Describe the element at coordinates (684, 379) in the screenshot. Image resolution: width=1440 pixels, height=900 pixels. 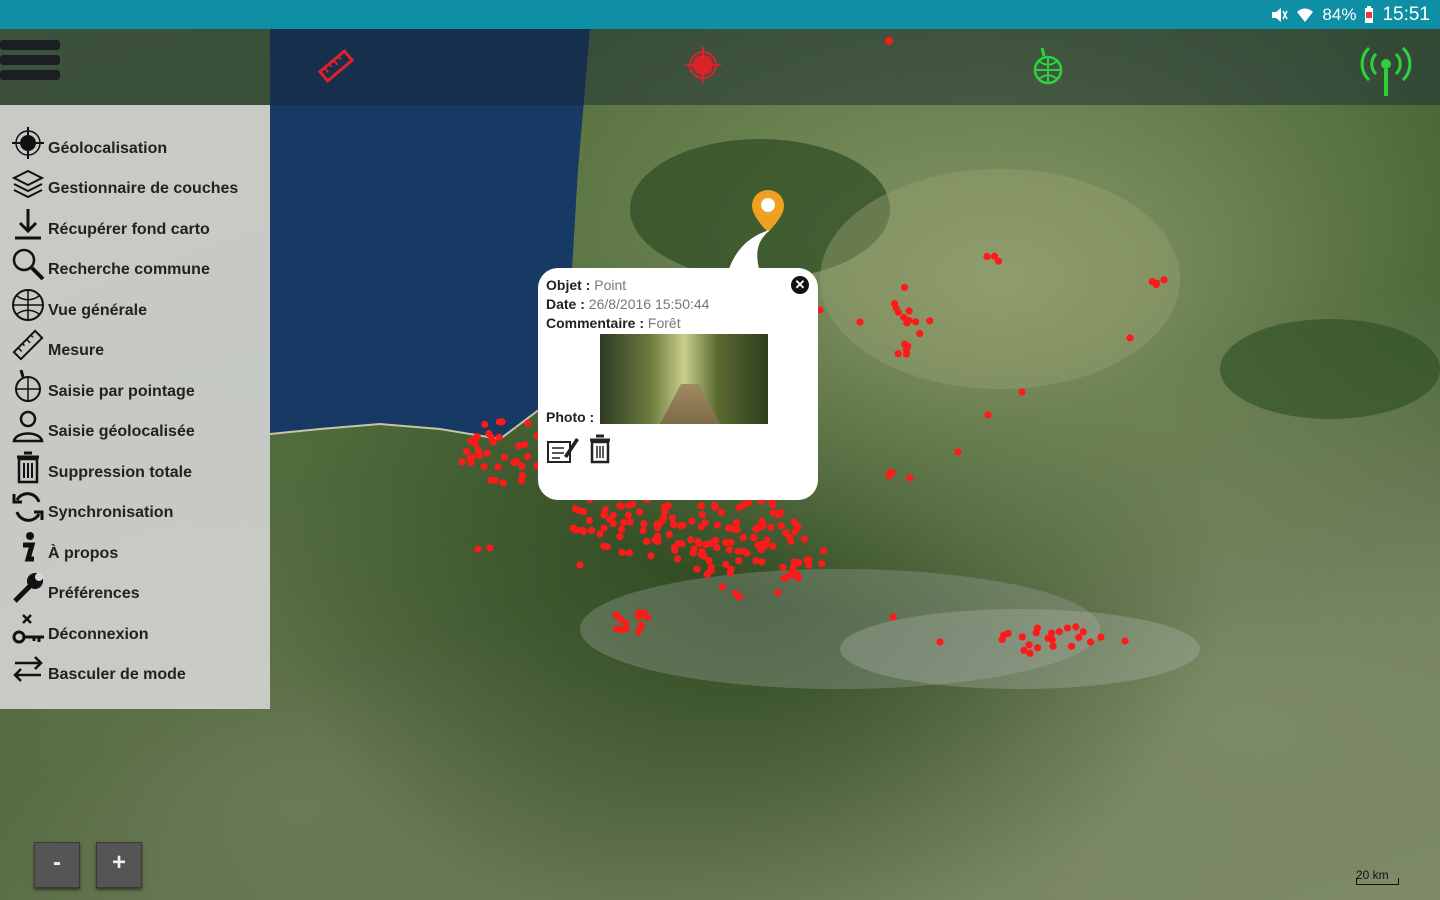
I see `photo-thumbnail` at that location.